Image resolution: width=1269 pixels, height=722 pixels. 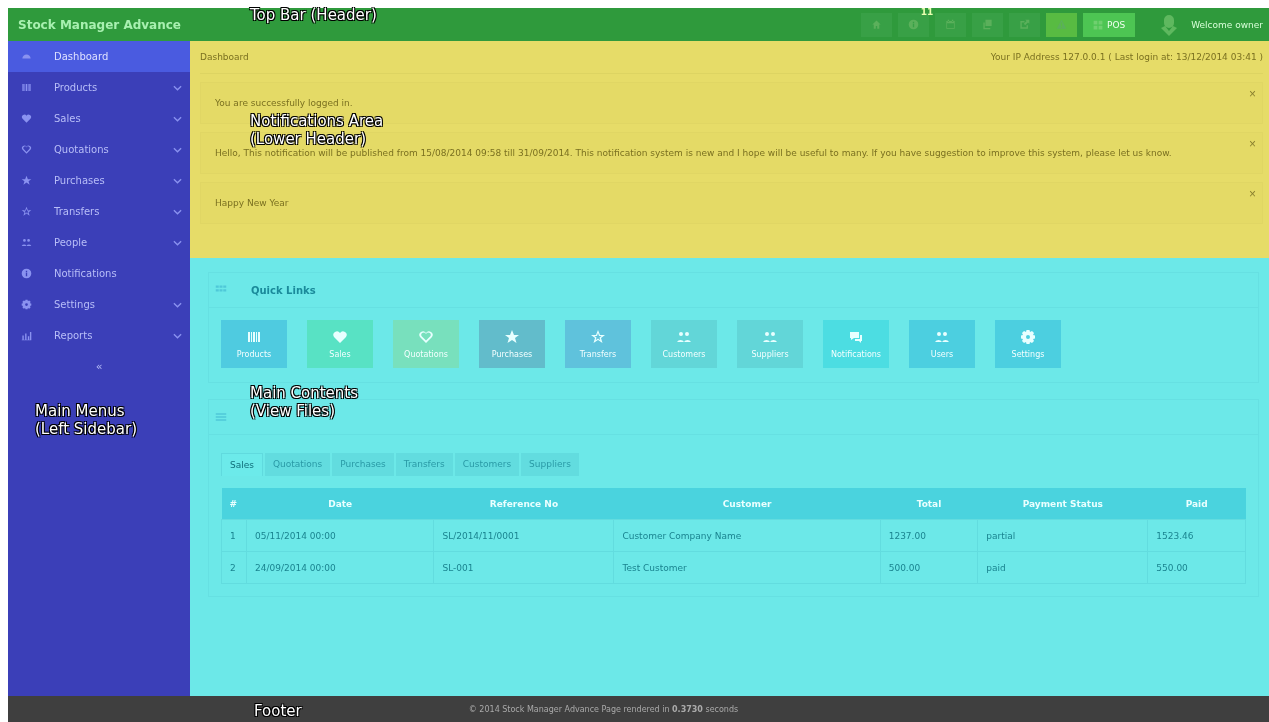 What do you see at coordinates (929, 504) in the screenshot?
I see `column-header: Total` at bounding box center [929, 504].